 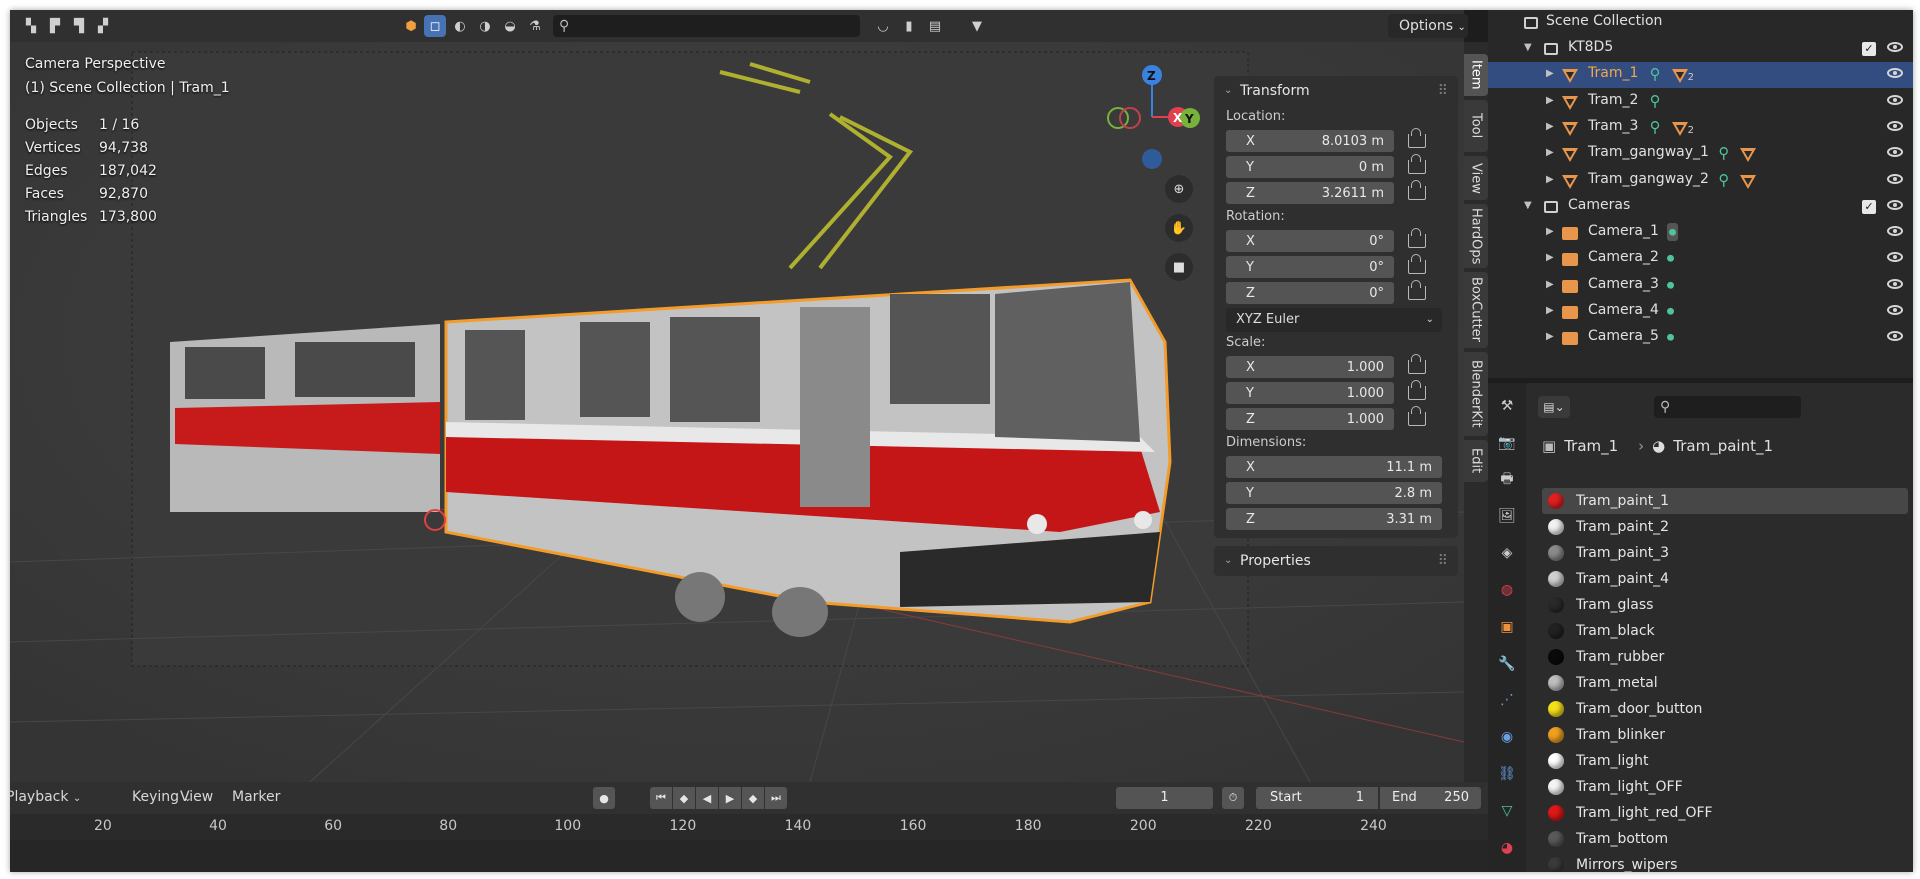 I want to click on current-frame-field: 1, so click(x=1164, y=798).